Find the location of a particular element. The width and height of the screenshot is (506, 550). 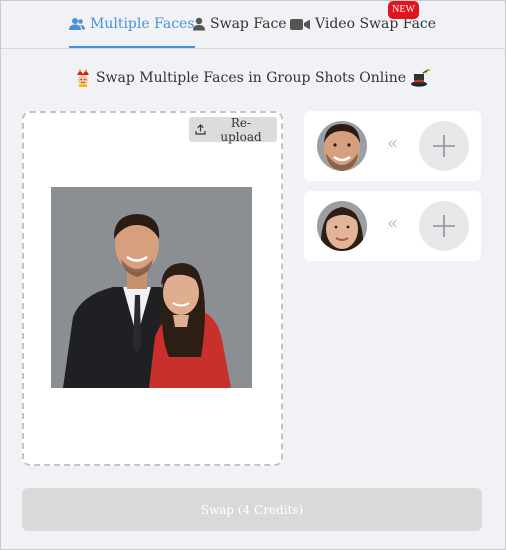

users-icon is located at coordinates (77, 24).